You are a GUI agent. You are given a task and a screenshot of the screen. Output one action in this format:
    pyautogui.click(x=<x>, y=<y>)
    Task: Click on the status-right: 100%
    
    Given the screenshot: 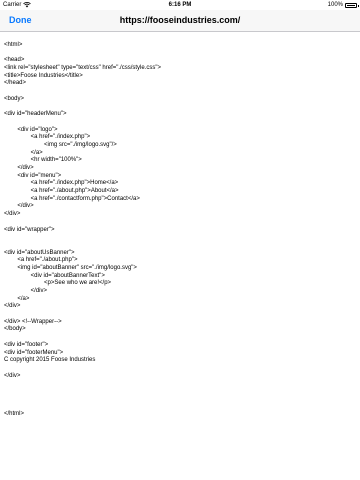 What is the action you would take?
    pyautogui.click(x=343, y=5)
    